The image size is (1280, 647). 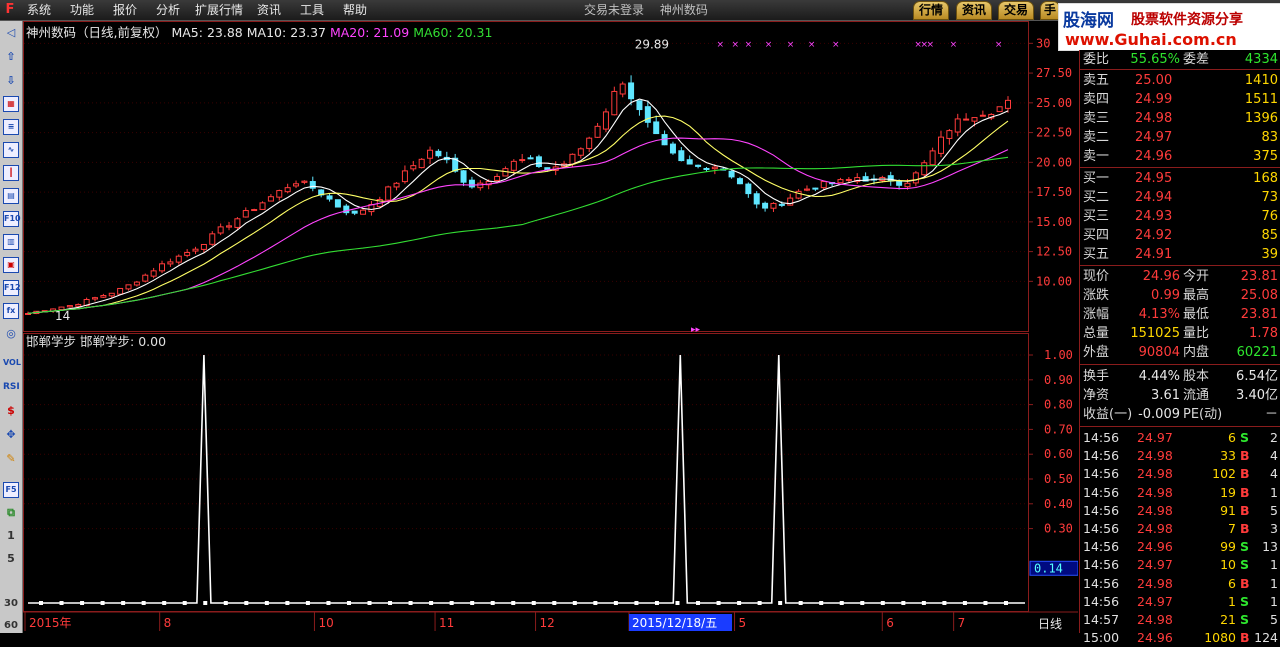 What do you see at coordinates (1245, 619) in the screenshot?
I see `tick-direction: S` at bounding box center [1245, 619].